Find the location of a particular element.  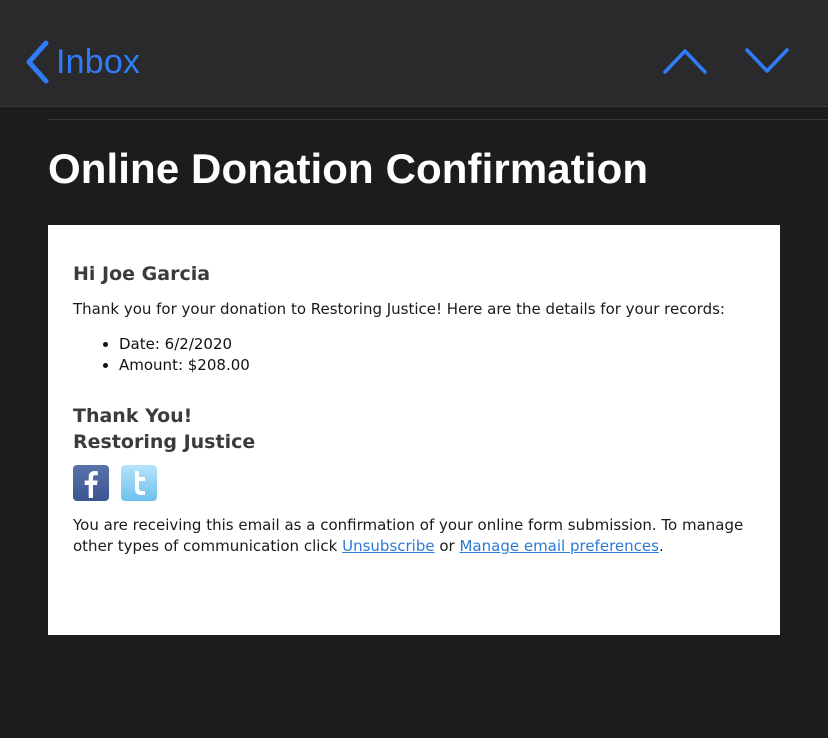

donation-details: Date: 6/2/2020 Amount: $208.00 is located at coordinates (414, 355).